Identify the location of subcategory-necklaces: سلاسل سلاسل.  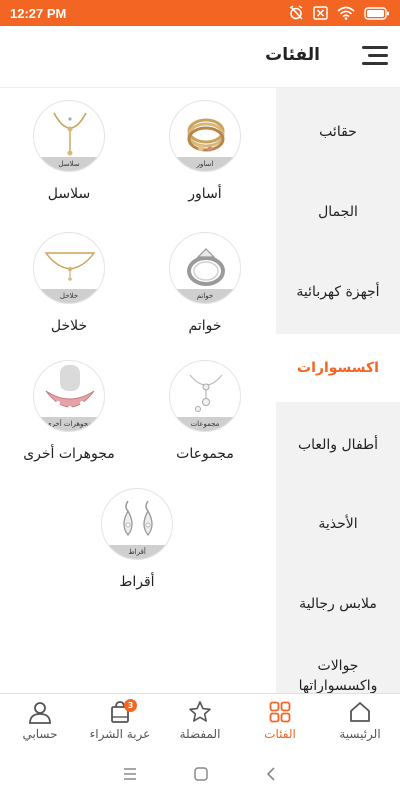
(69, 151).